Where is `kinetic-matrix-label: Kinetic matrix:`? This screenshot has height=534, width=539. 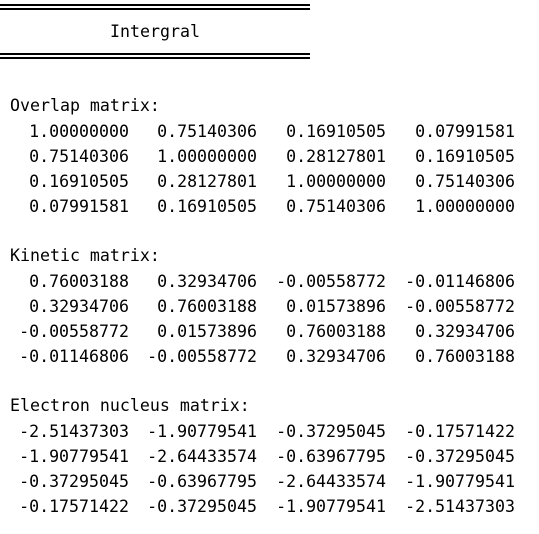 kinetic-matrix-label: Kinetic matrix: is located at coordinates (85, 255).